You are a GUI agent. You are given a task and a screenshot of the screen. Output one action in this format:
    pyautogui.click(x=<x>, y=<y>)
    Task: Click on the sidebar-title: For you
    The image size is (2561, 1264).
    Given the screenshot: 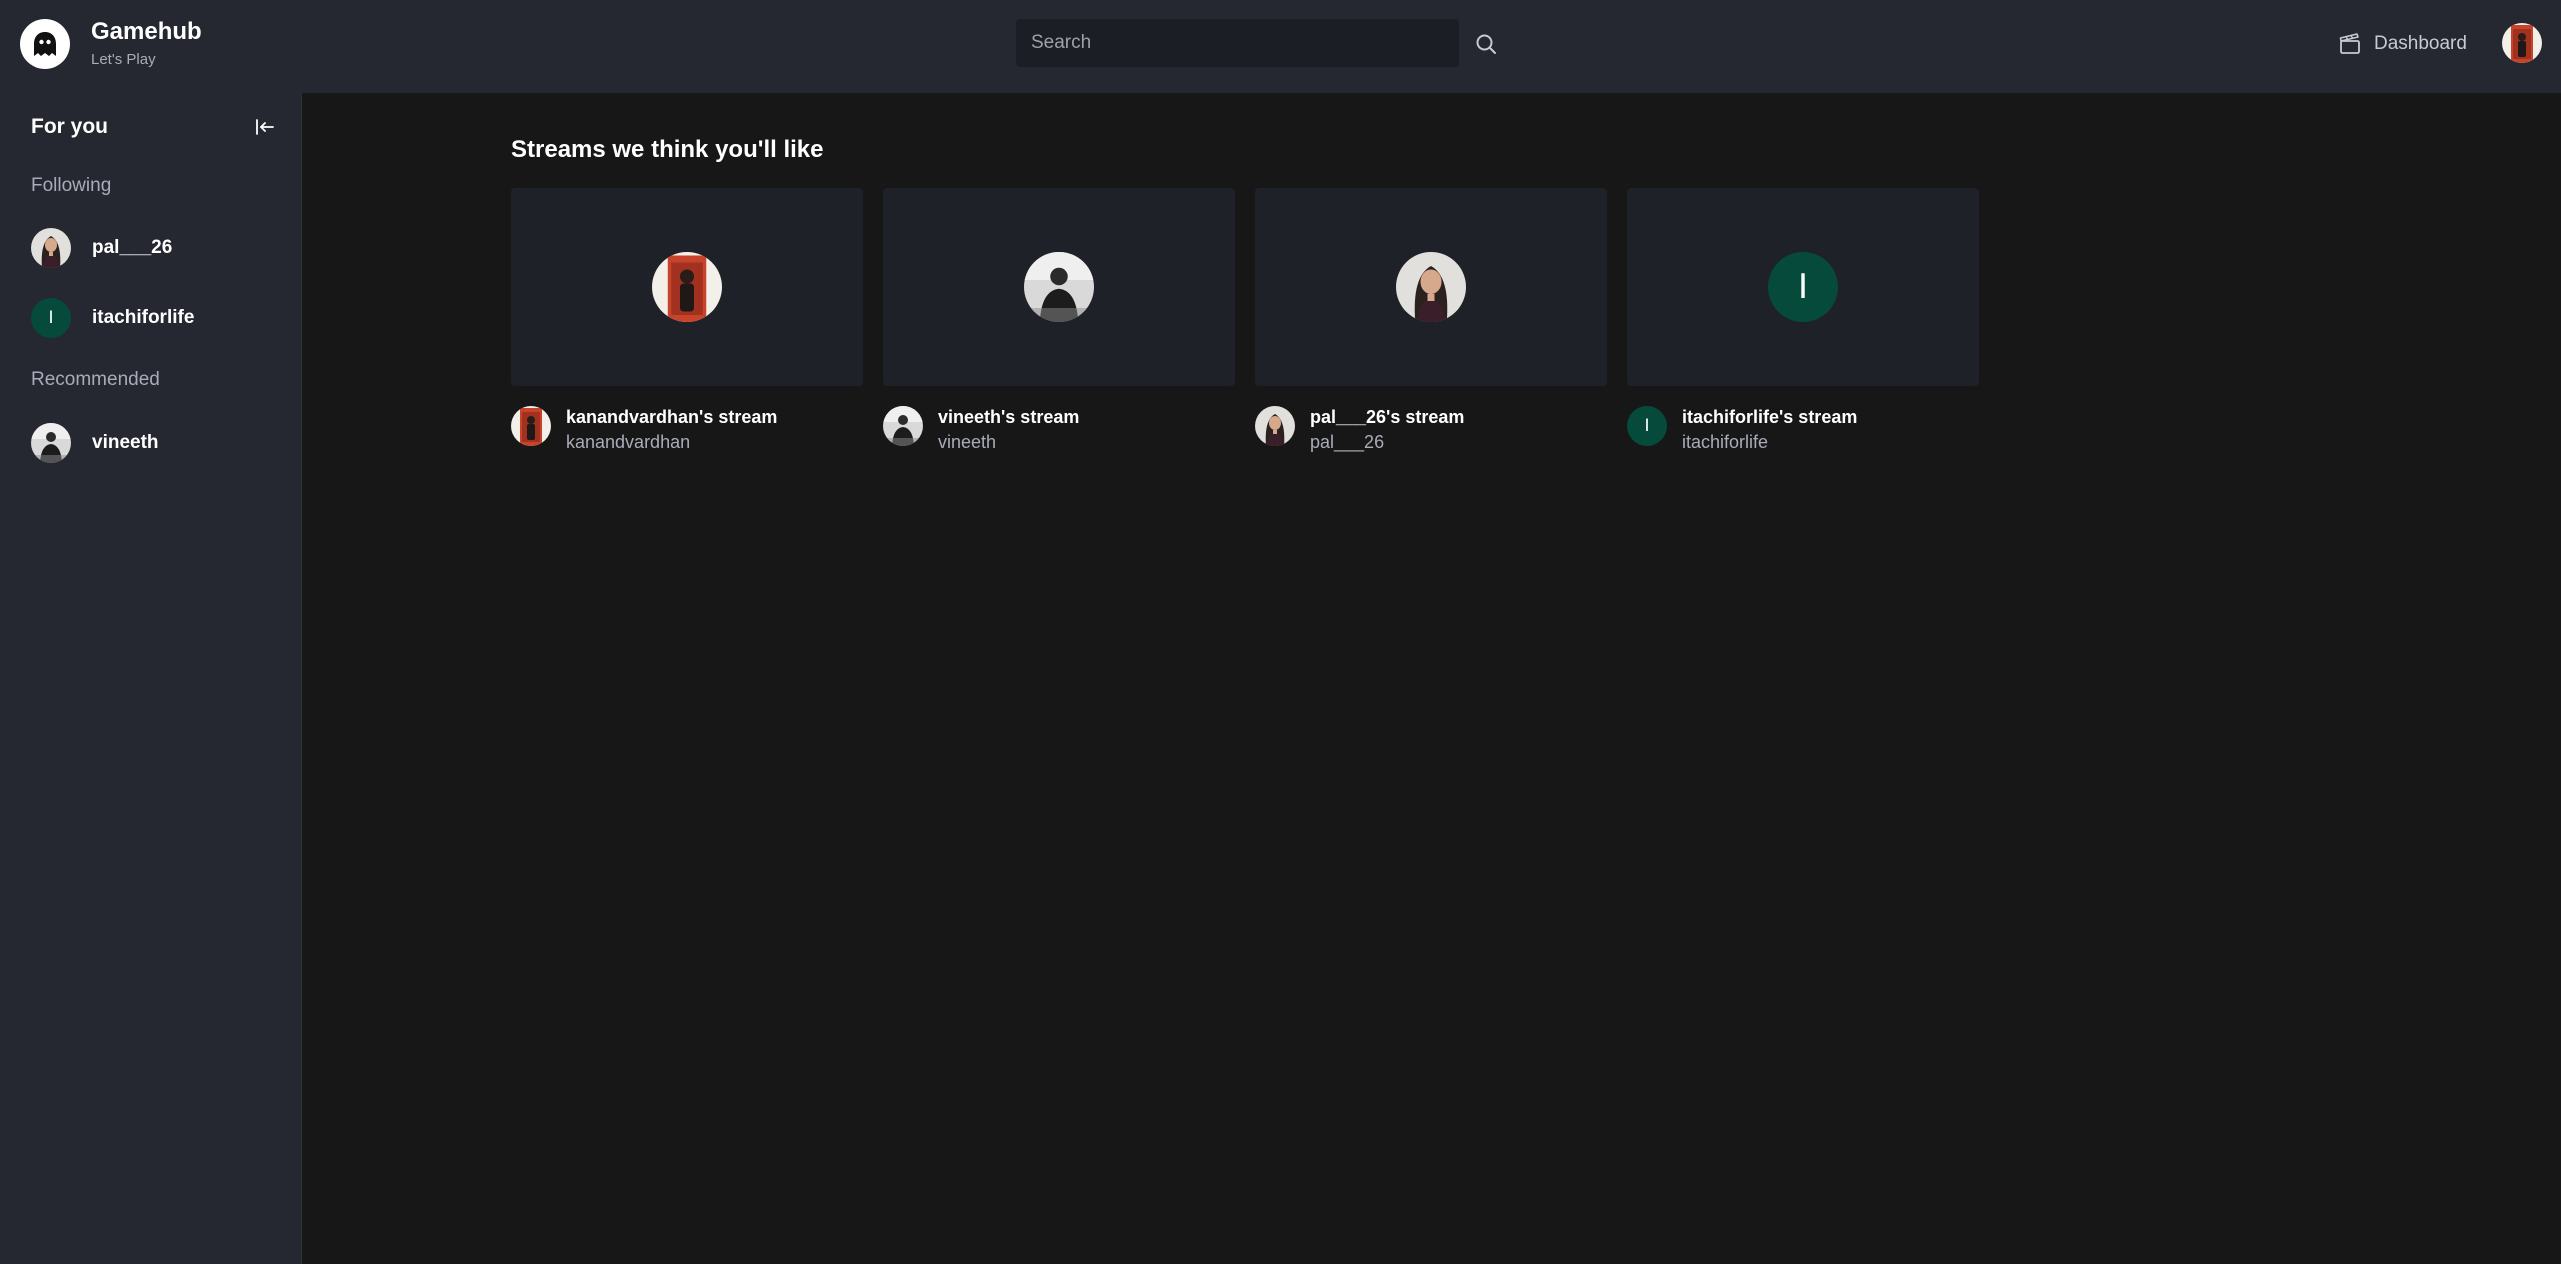 What is the action you would take?
    pyautogui.click(x=69, y=126)
    